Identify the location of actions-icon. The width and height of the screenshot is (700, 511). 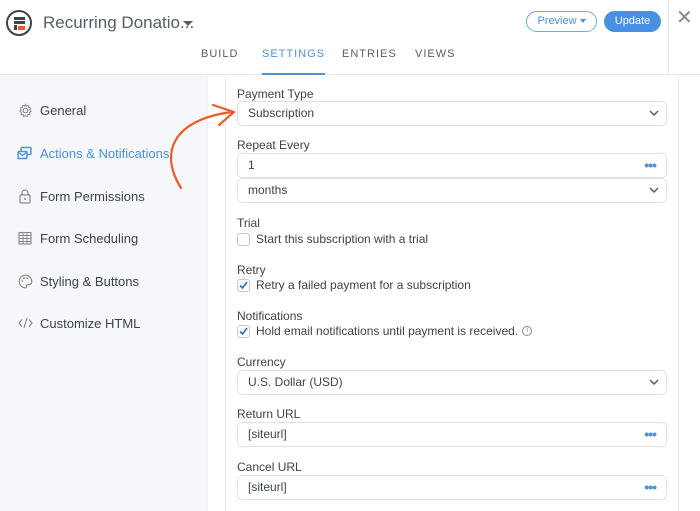
(25, 153).